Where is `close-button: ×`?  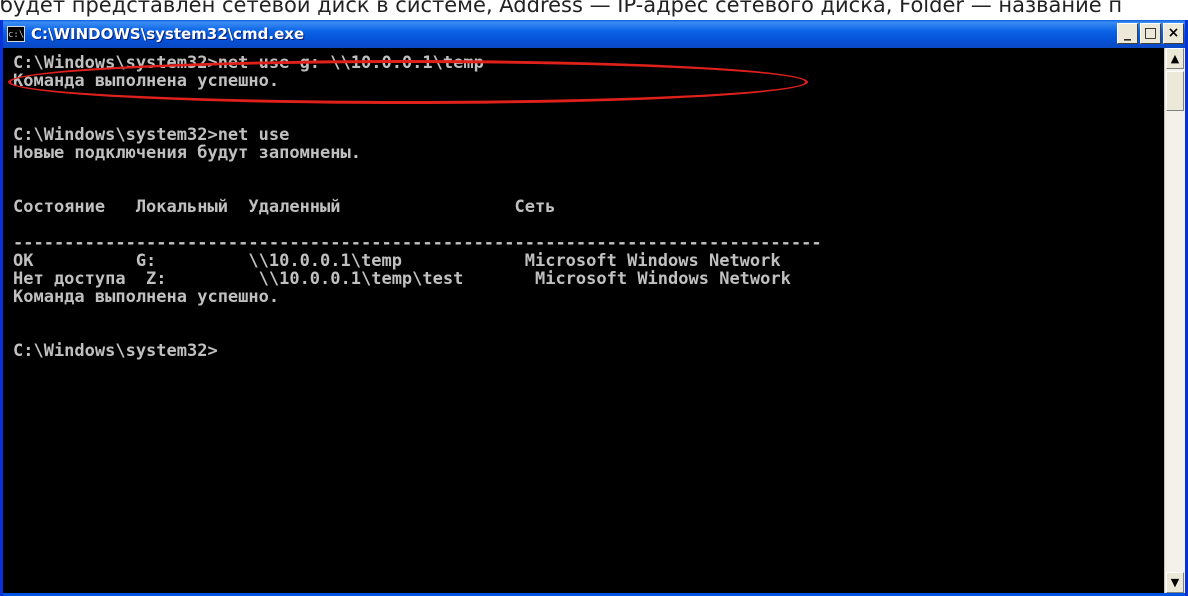
close-button: × is located at coordinates (1173, 33).